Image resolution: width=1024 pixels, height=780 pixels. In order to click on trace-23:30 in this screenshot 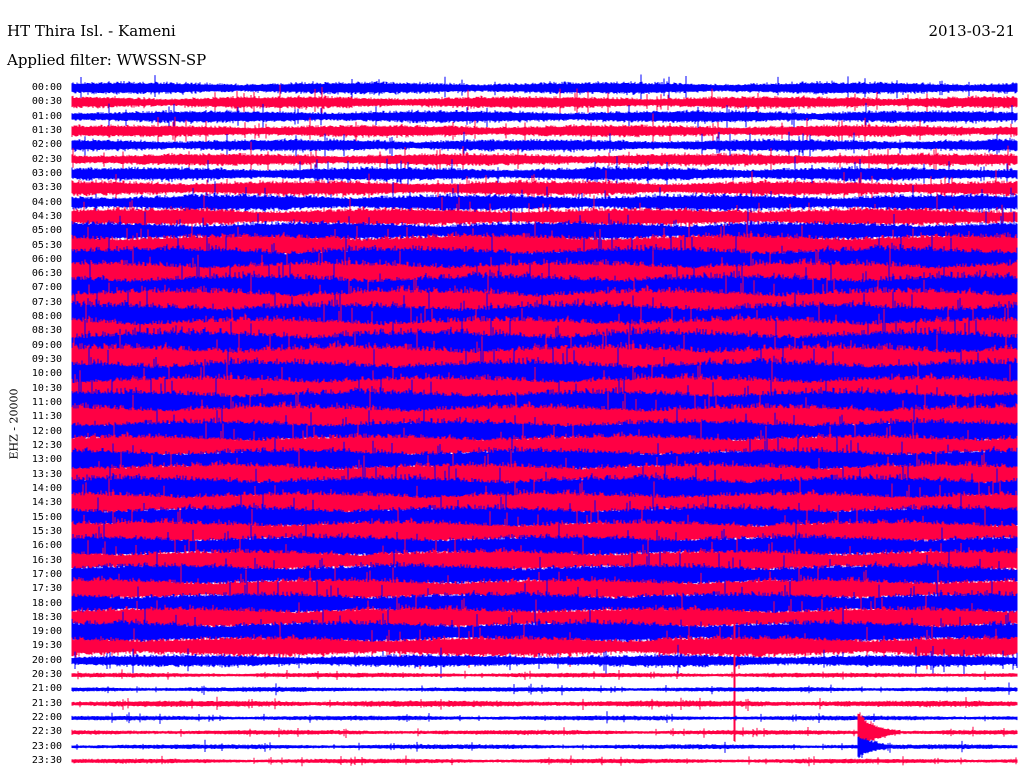, I will do `click(544, 761)`.